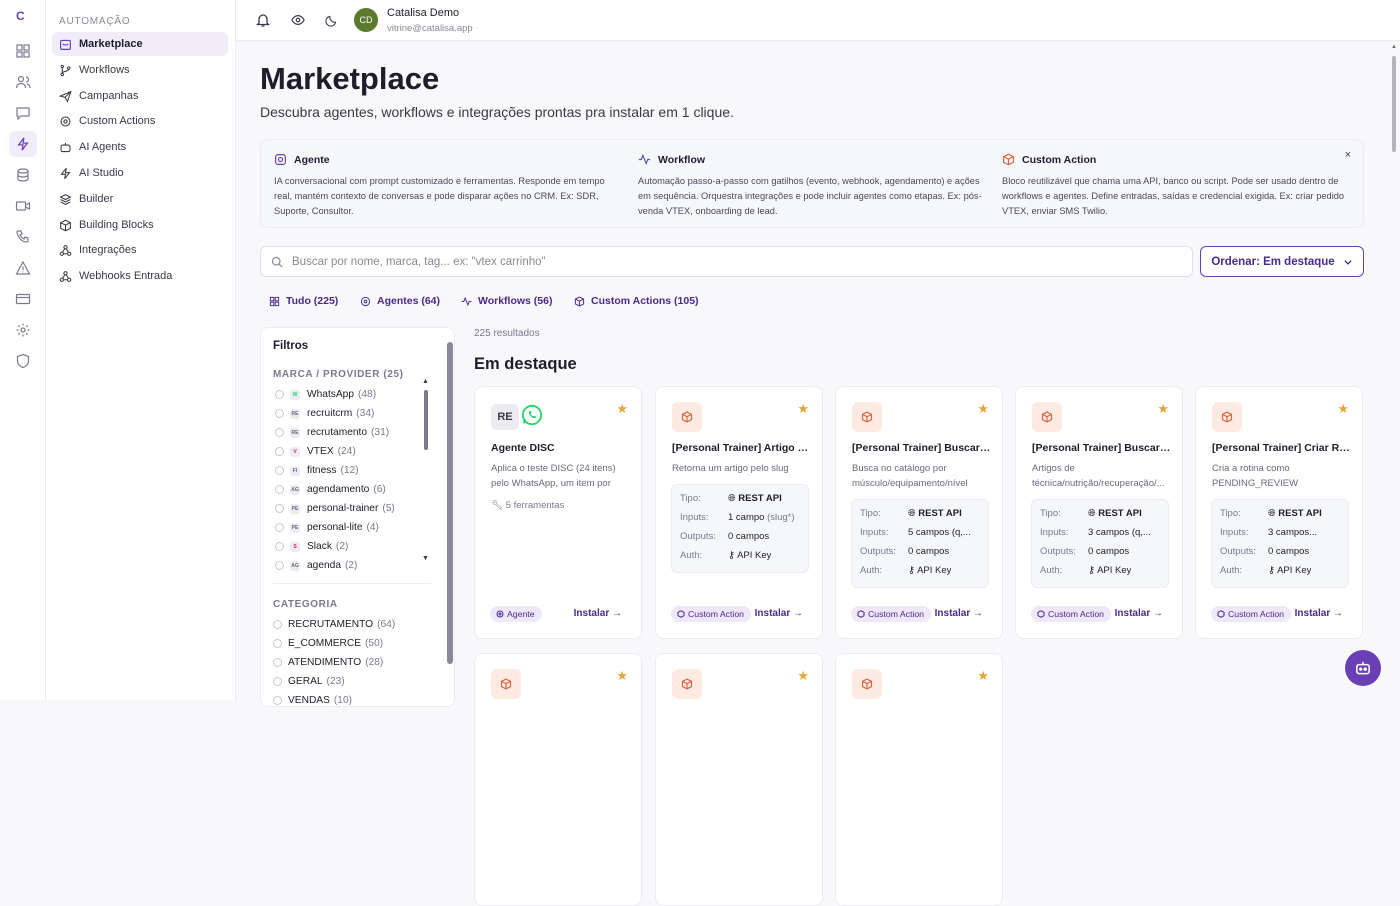 This screenshot has height=906, width=1400. Describe the element at coordinates (263, 20) in the screenshot. I see `bell-icon` at that location.